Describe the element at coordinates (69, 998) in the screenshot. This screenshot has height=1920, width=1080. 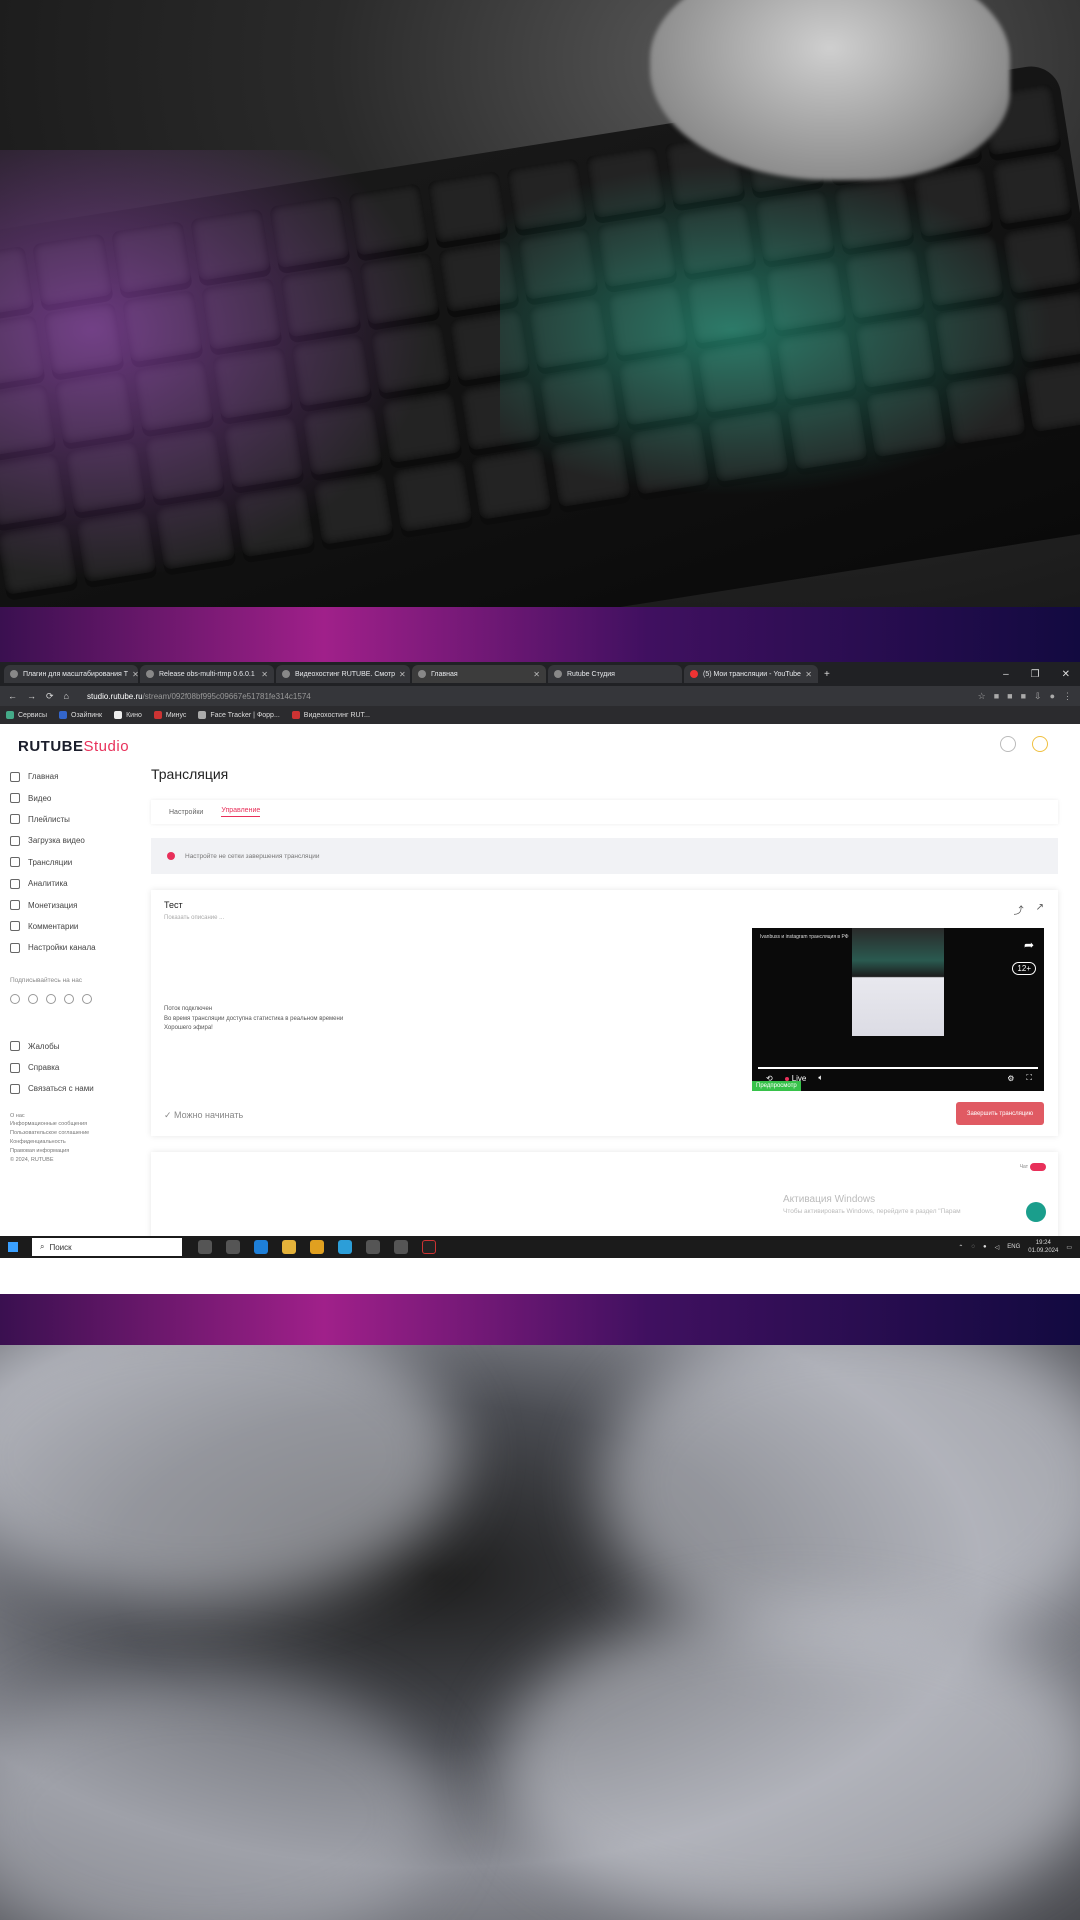
I see `link-icon` at that location.